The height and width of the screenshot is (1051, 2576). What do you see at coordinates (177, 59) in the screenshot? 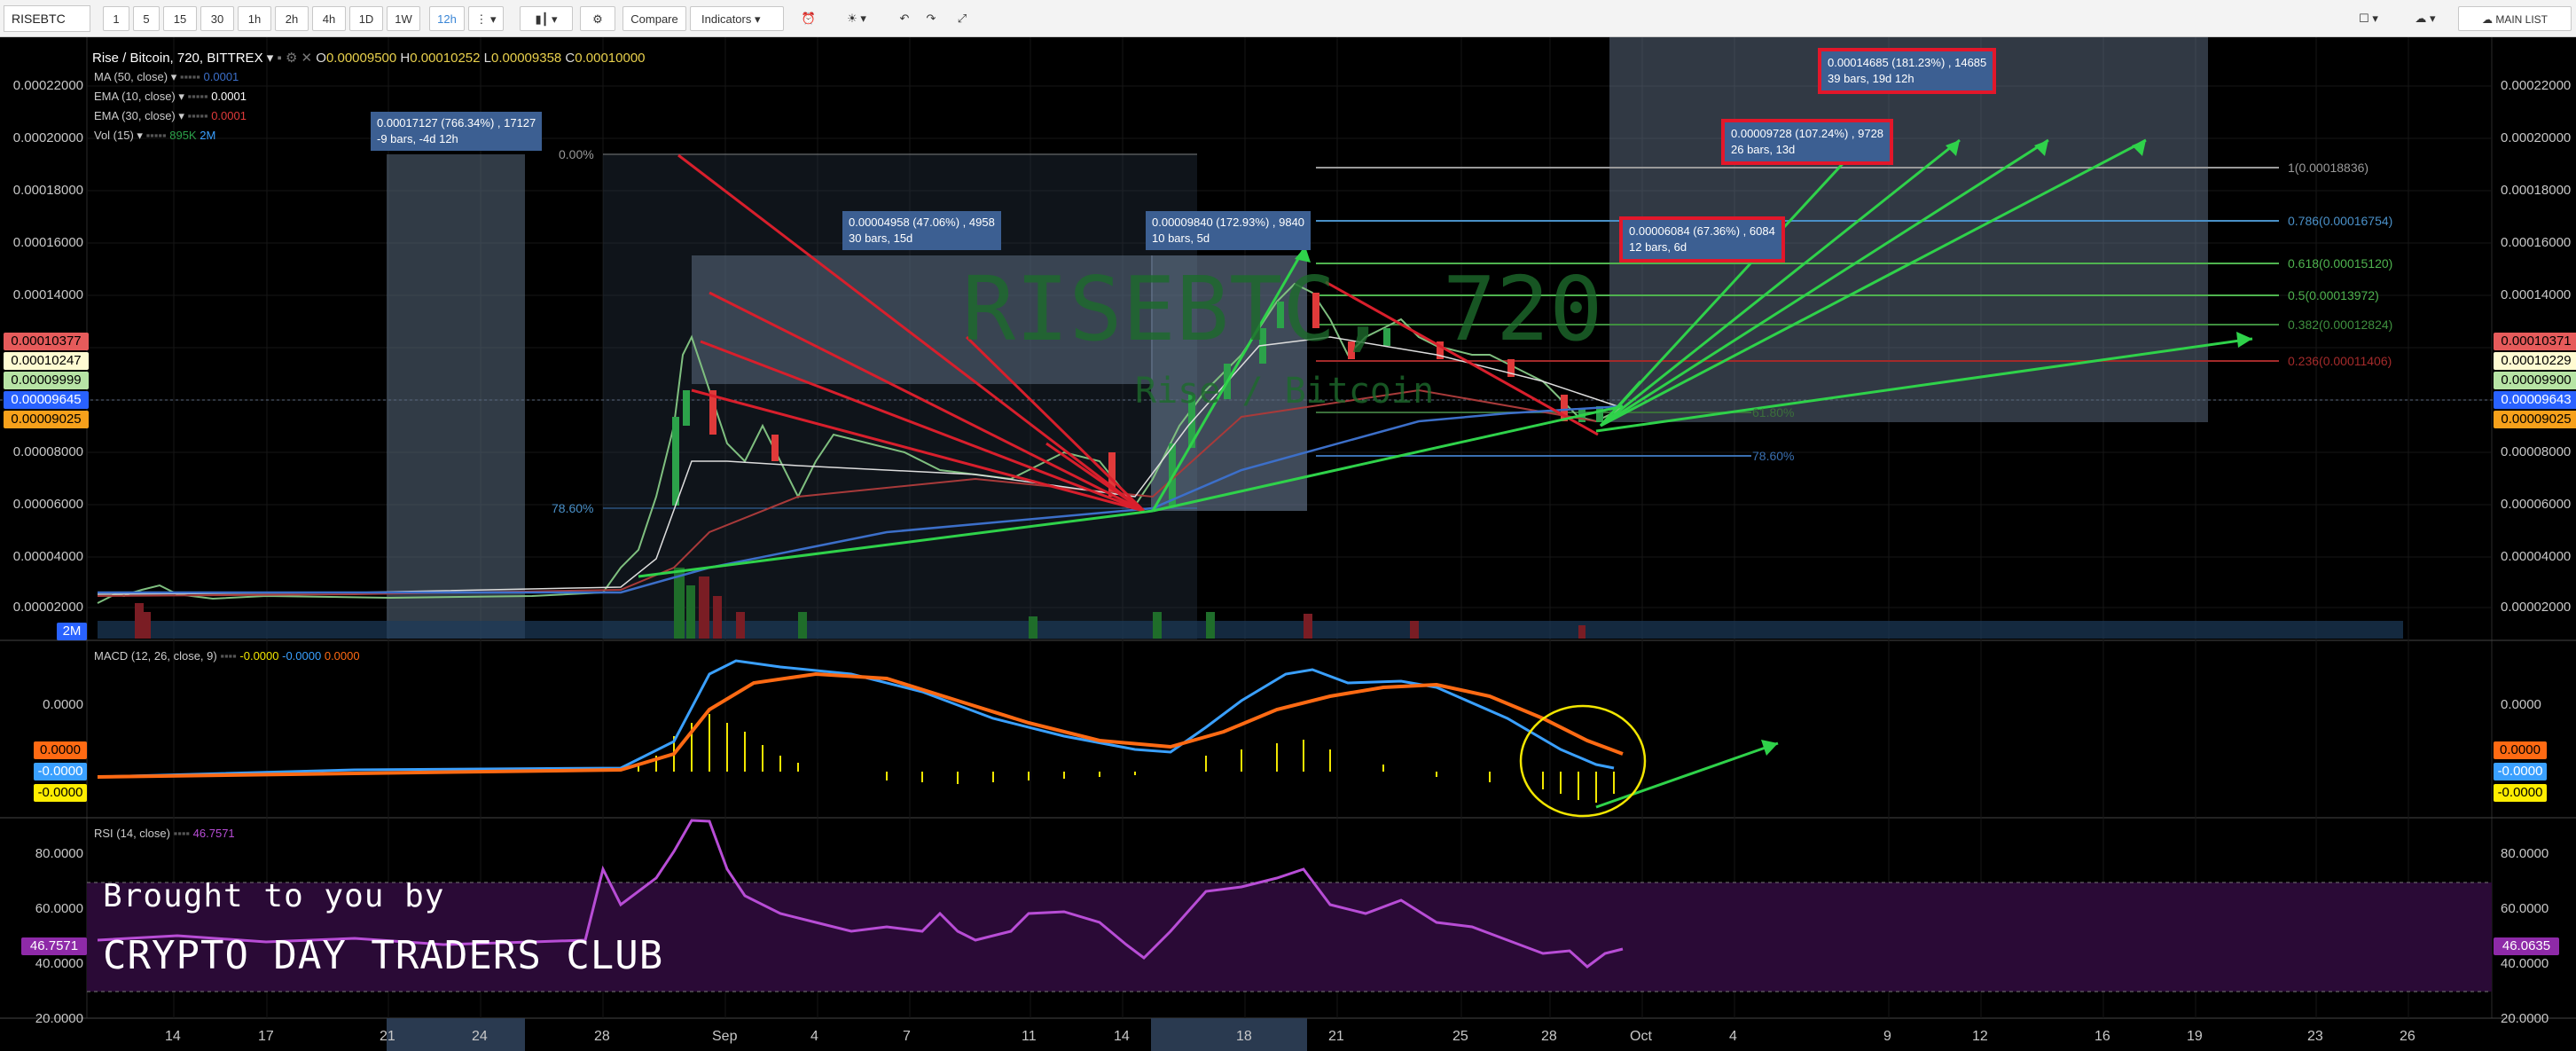
I see `chart-title: Rise / Bitcoin, 720, BITTREX` at bounding box center [177, 59].